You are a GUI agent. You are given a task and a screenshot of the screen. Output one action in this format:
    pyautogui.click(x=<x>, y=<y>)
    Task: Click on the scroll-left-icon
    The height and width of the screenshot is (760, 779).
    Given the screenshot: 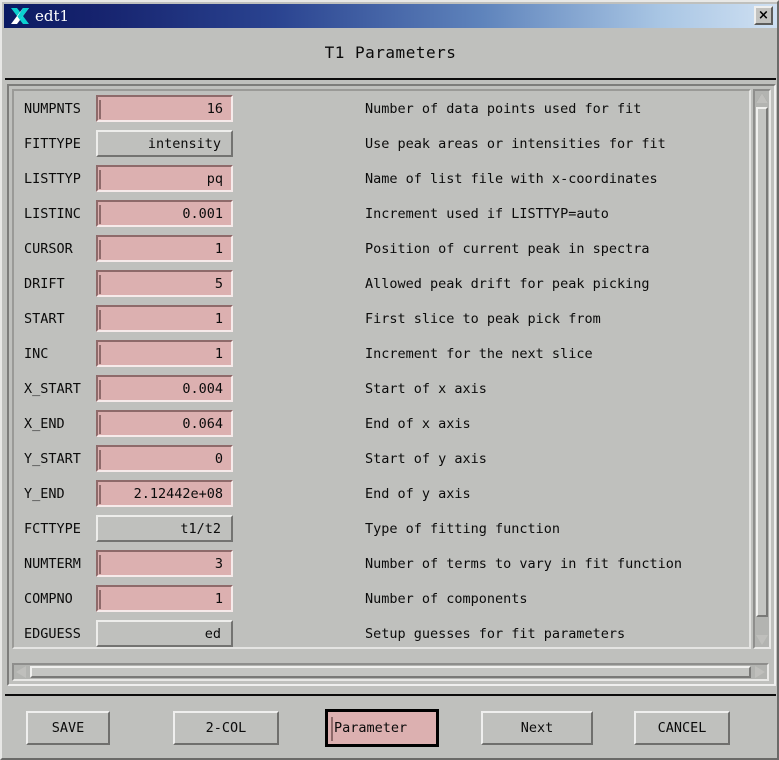 What is the action you would take?
    pyautogui.click(x=21, y=672)
    